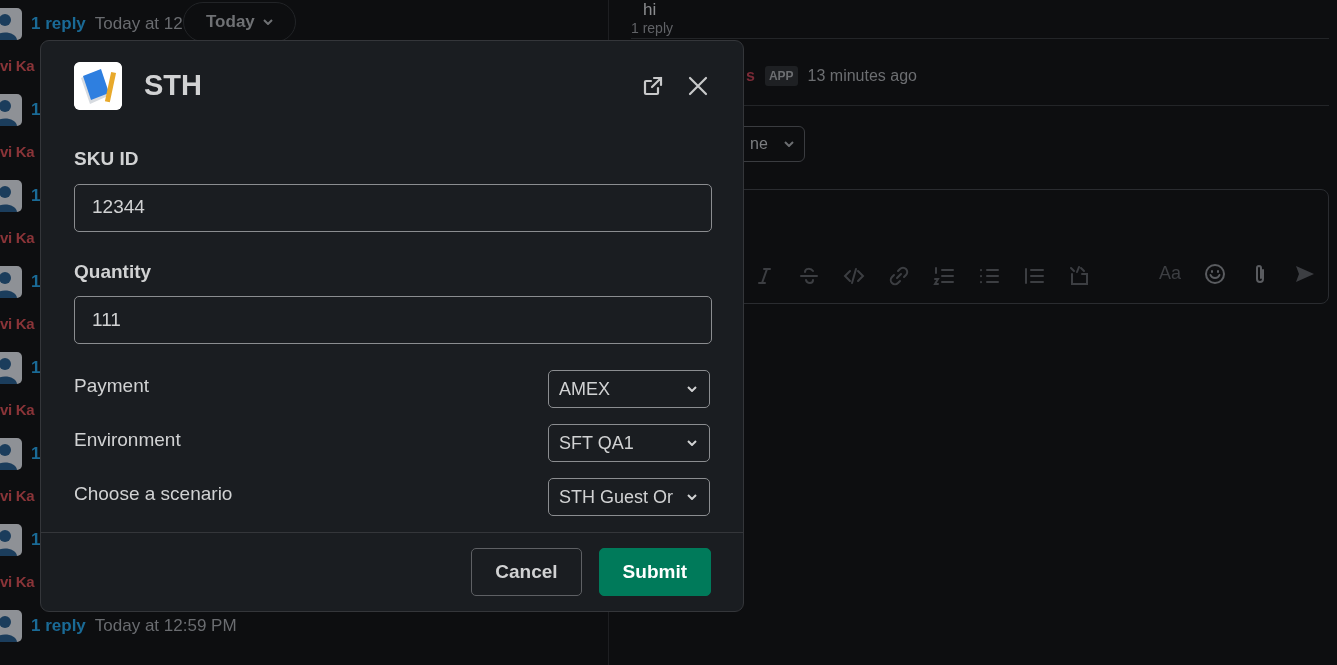 This screenshot has width=1337, height=665. I want to click on cancel-button: Cancel, so click(526, 572).